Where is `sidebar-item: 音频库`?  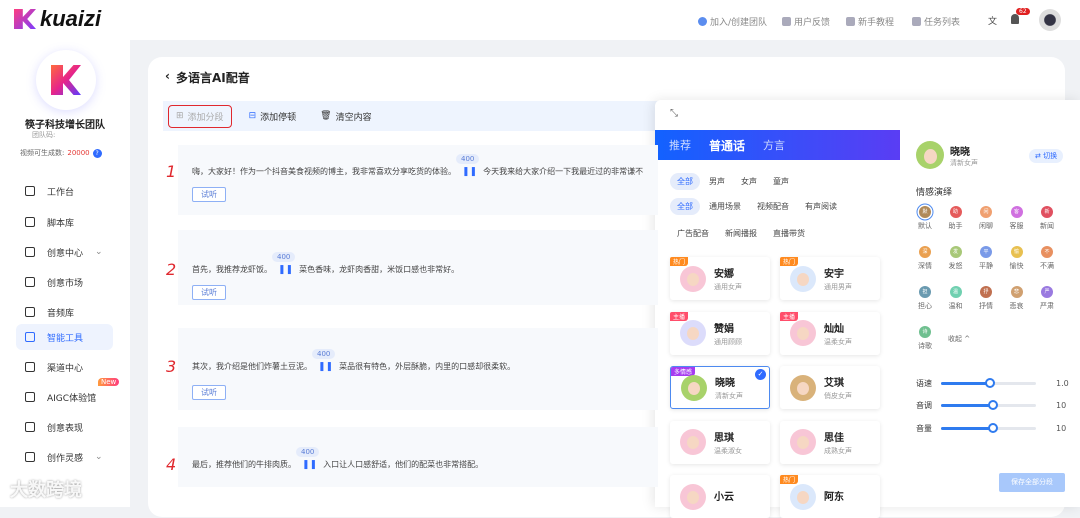
sidebar-item: 音频库 is located at coordinates (64, 312).